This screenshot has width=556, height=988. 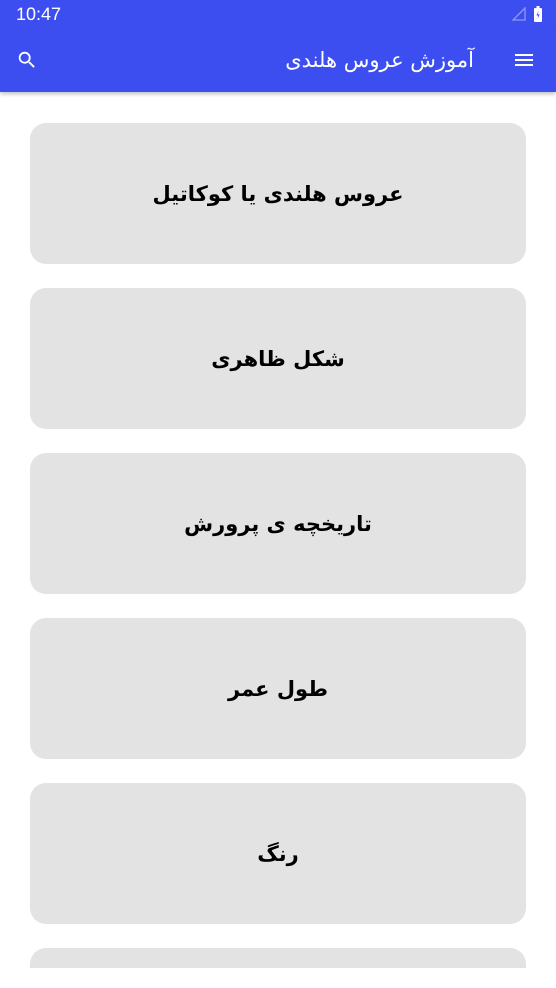 What do you see at coordinates (39, 14) in the screenshot?
I see `status-time: 10:47` at bounding box center [39, 14].